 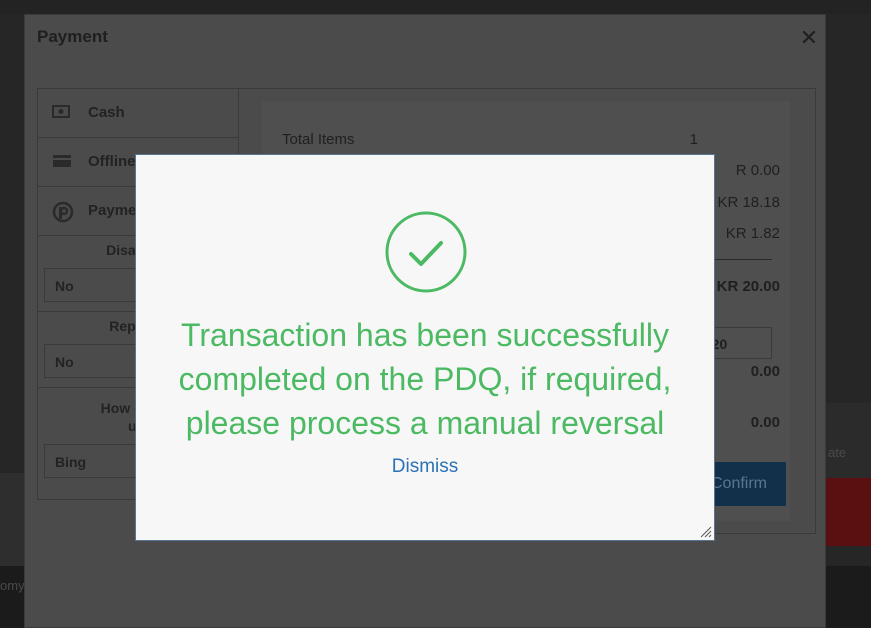 What do you see at coordinates (63, 212) in the screenshot?
I see `payment-icon` at bounding box center [63, 212].